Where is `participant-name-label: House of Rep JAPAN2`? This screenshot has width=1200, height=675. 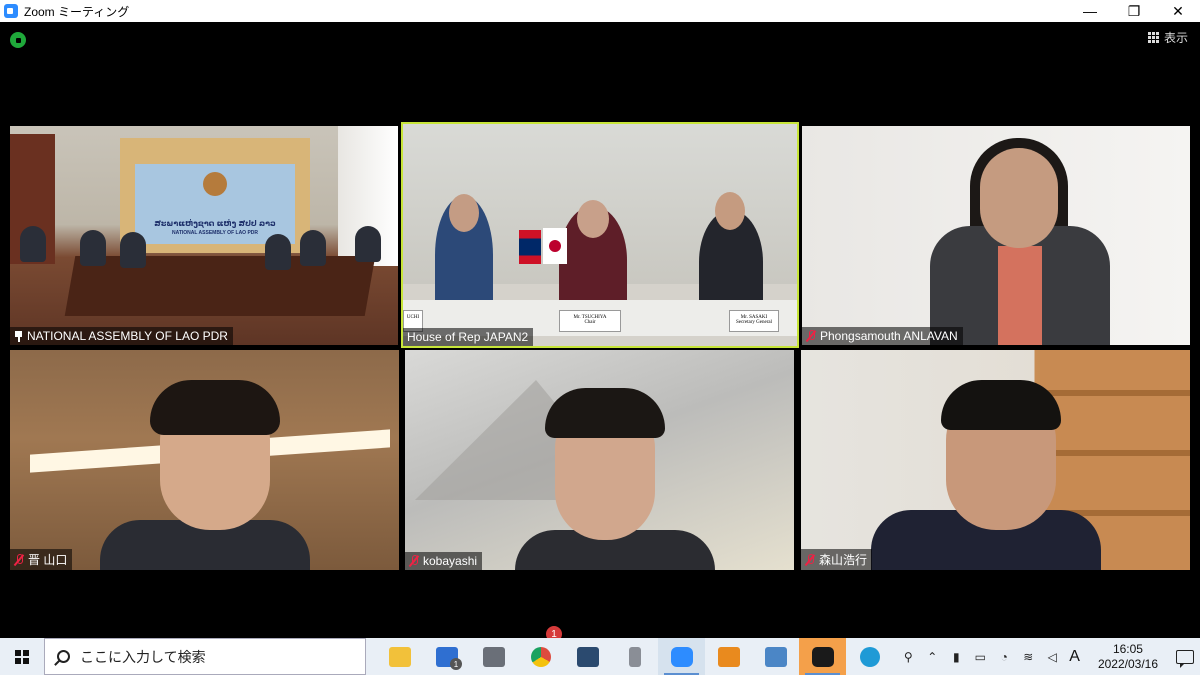 participant-name-label: House of Rep JAPAN2 is located at coordinates (468, 337).